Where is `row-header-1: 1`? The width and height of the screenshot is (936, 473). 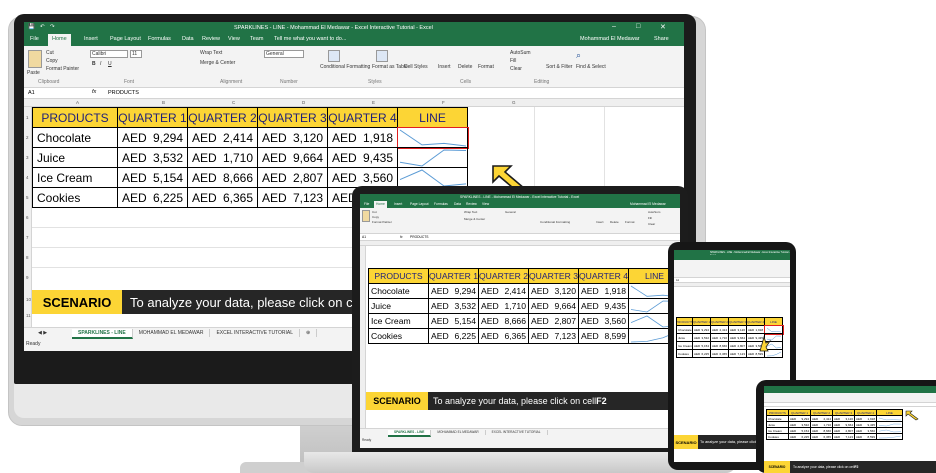
row-header-1: 1 is located at coordinates (27, 117).